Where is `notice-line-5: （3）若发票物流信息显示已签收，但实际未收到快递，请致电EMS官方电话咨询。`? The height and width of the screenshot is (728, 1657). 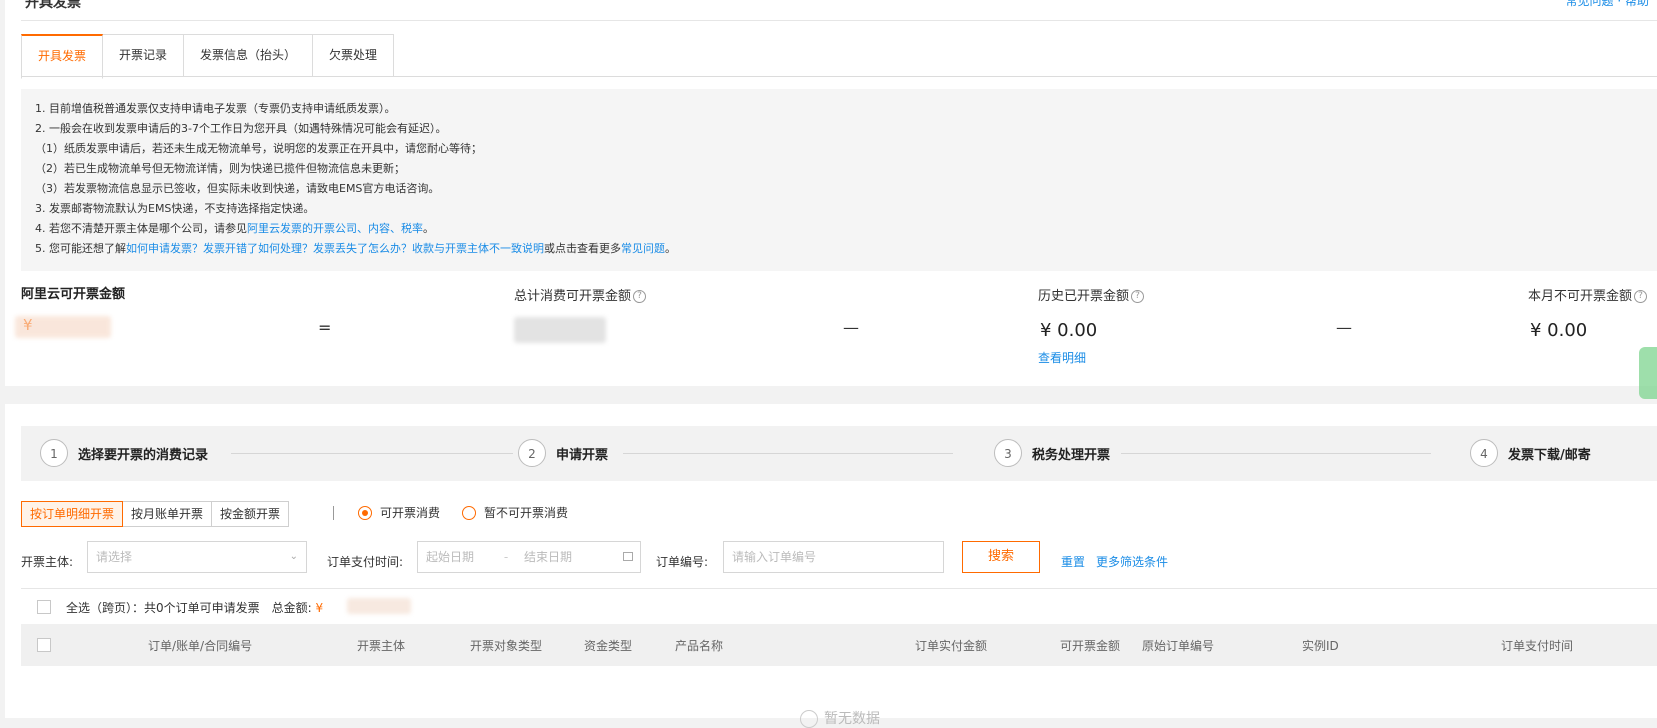 notice-line-5: （3）若发票物流信息显示已签收，但实际未收到快递，请致电EMS官方电话咨询。 is located at coordinates (237, 188).